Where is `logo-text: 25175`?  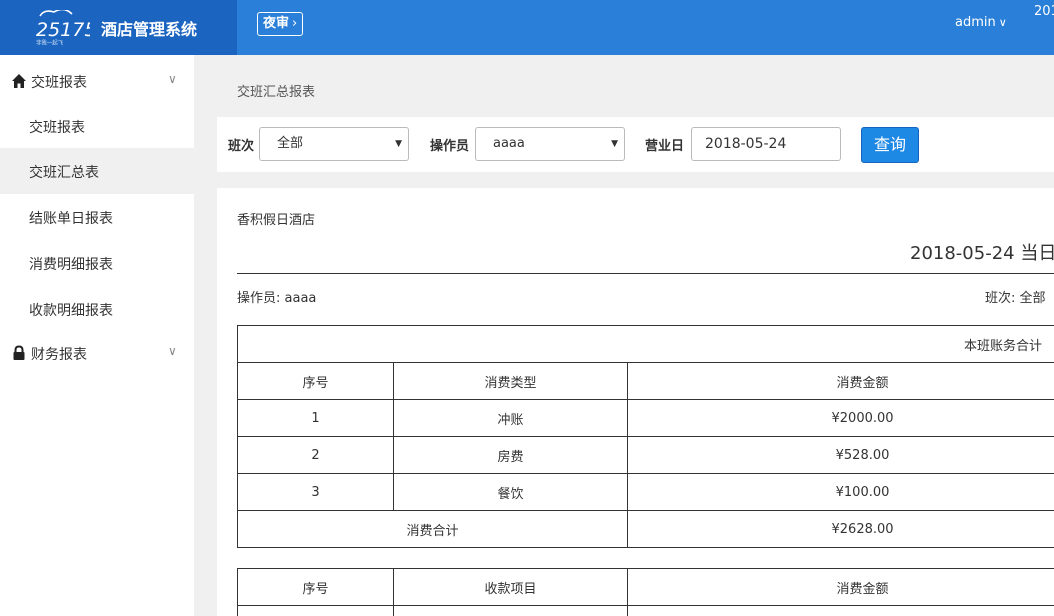 logo-text: 25175 is located at coordinates (63, 29).